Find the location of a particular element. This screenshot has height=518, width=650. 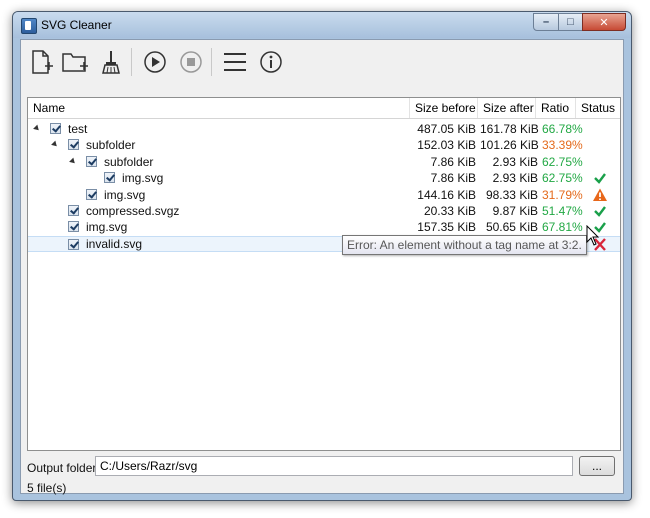

app-icon is located at coordinates (29, 26).